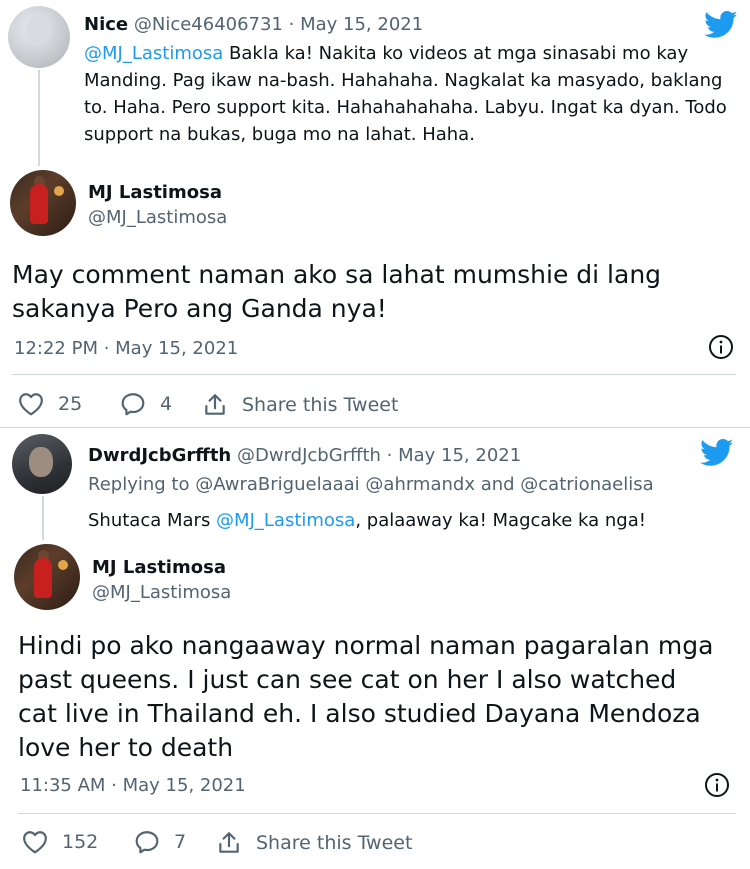  Describe the element at coordinates (166, 404) in the screenshot. I see `reply-count: 4` at that location.